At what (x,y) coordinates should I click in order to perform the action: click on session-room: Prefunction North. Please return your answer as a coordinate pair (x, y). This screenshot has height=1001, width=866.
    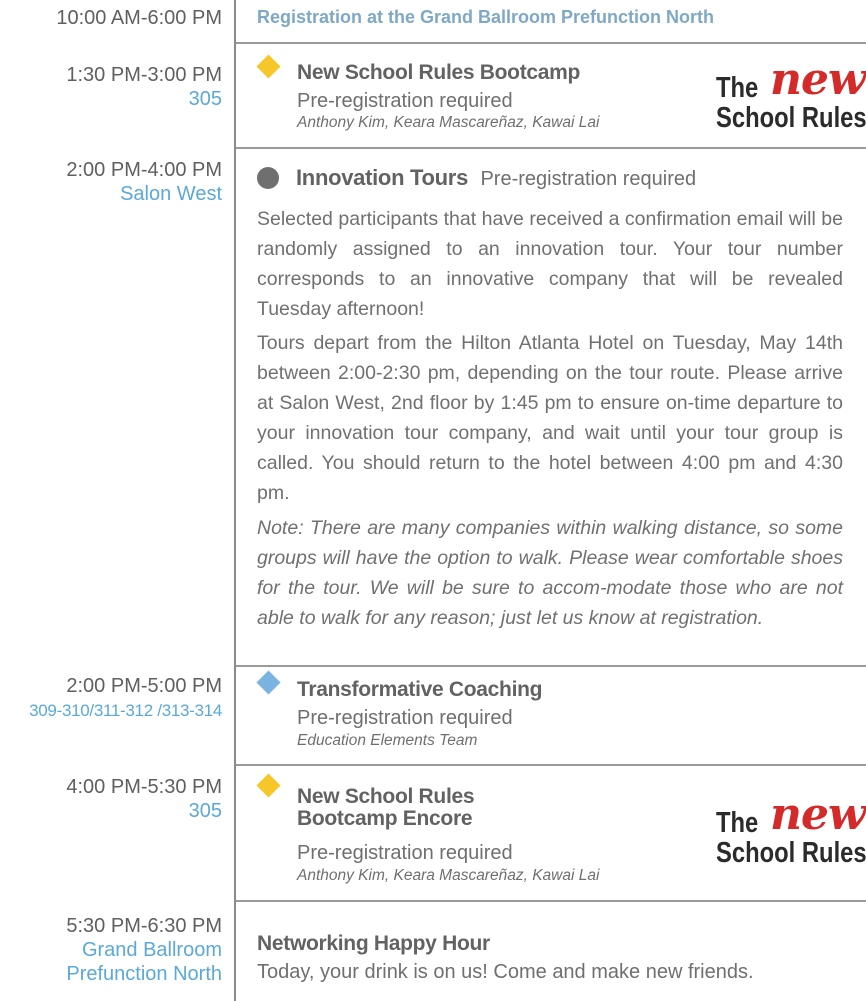
    Looking at the image, I should click on (144, 974).